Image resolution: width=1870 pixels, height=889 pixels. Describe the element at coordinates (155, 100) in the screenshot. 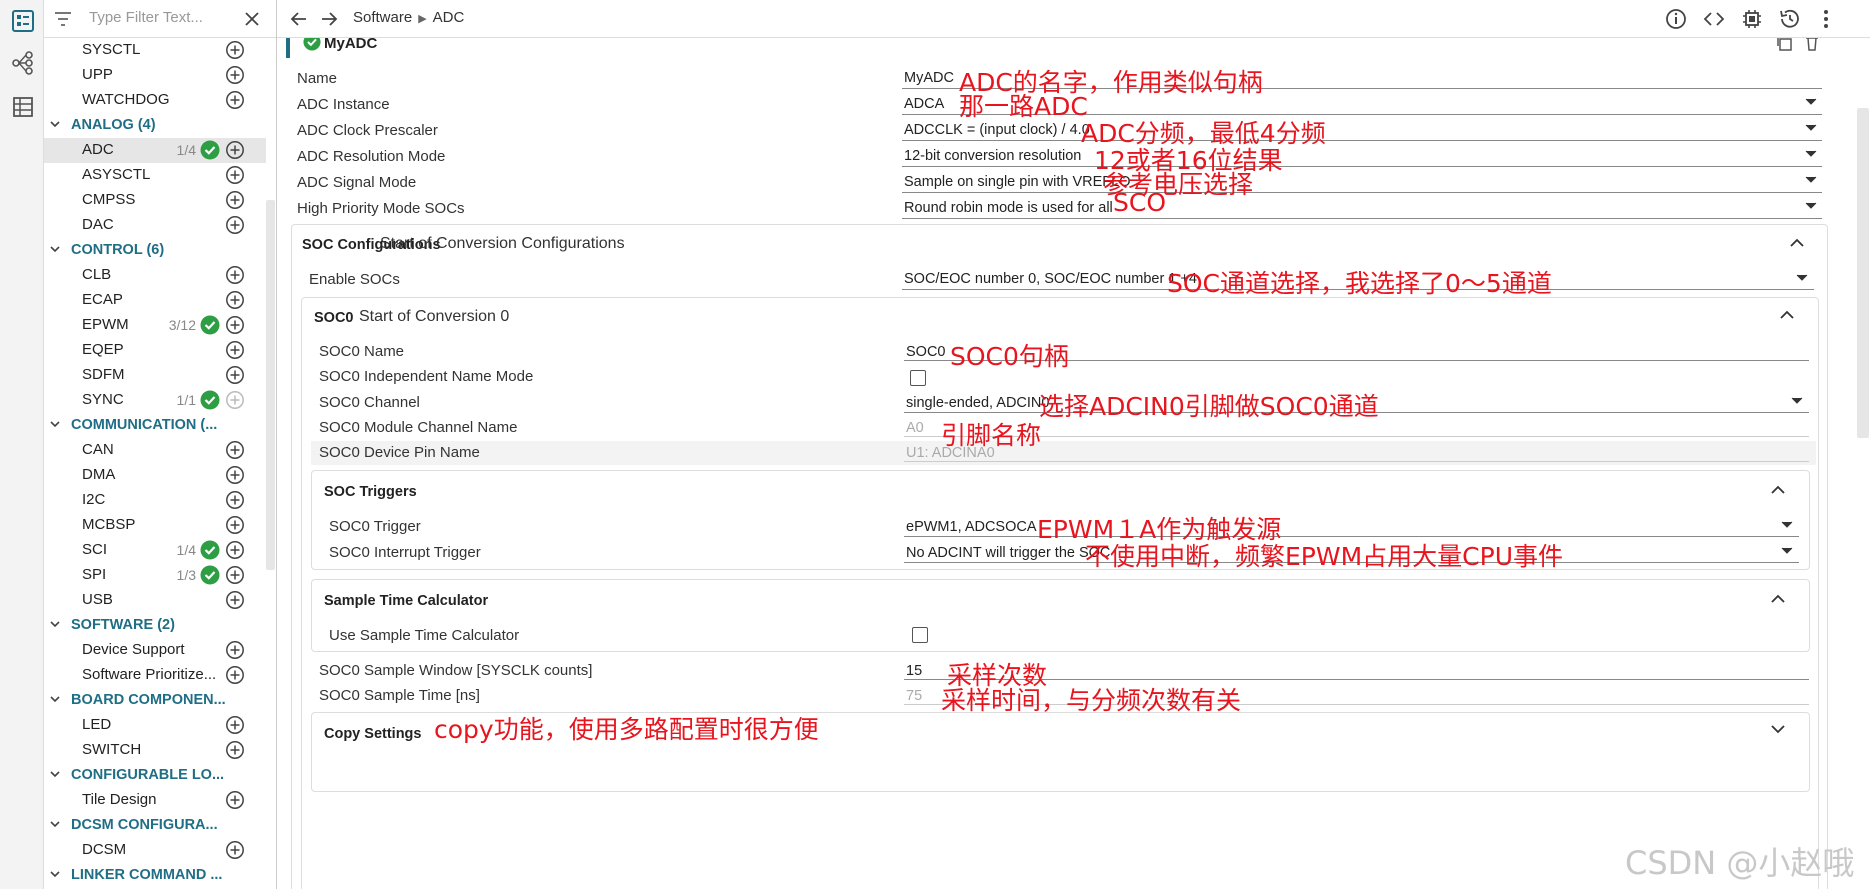

I see `tree-item: WATCHDOG` at that location.